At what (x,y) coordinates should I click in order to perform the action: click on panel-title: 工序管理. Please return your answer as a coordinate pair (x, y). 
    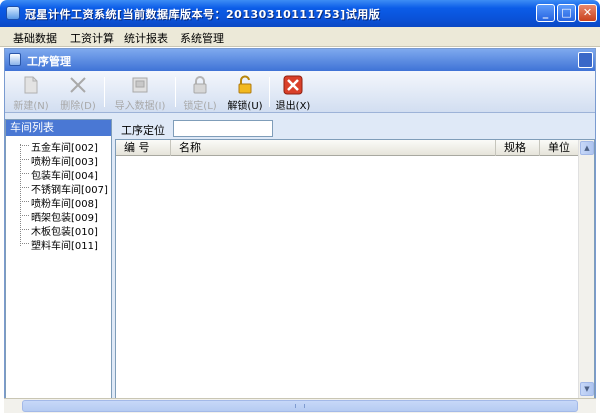
    Looking at the image, I should click on (49, 61).